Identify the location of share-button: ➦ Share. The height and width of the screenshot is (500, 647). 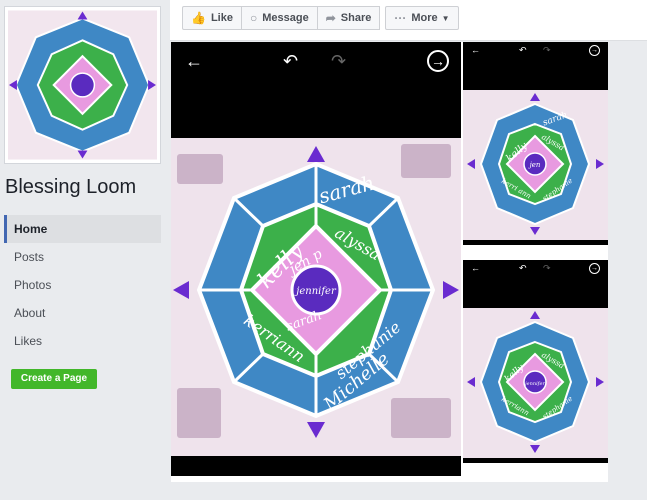
(348, 18).